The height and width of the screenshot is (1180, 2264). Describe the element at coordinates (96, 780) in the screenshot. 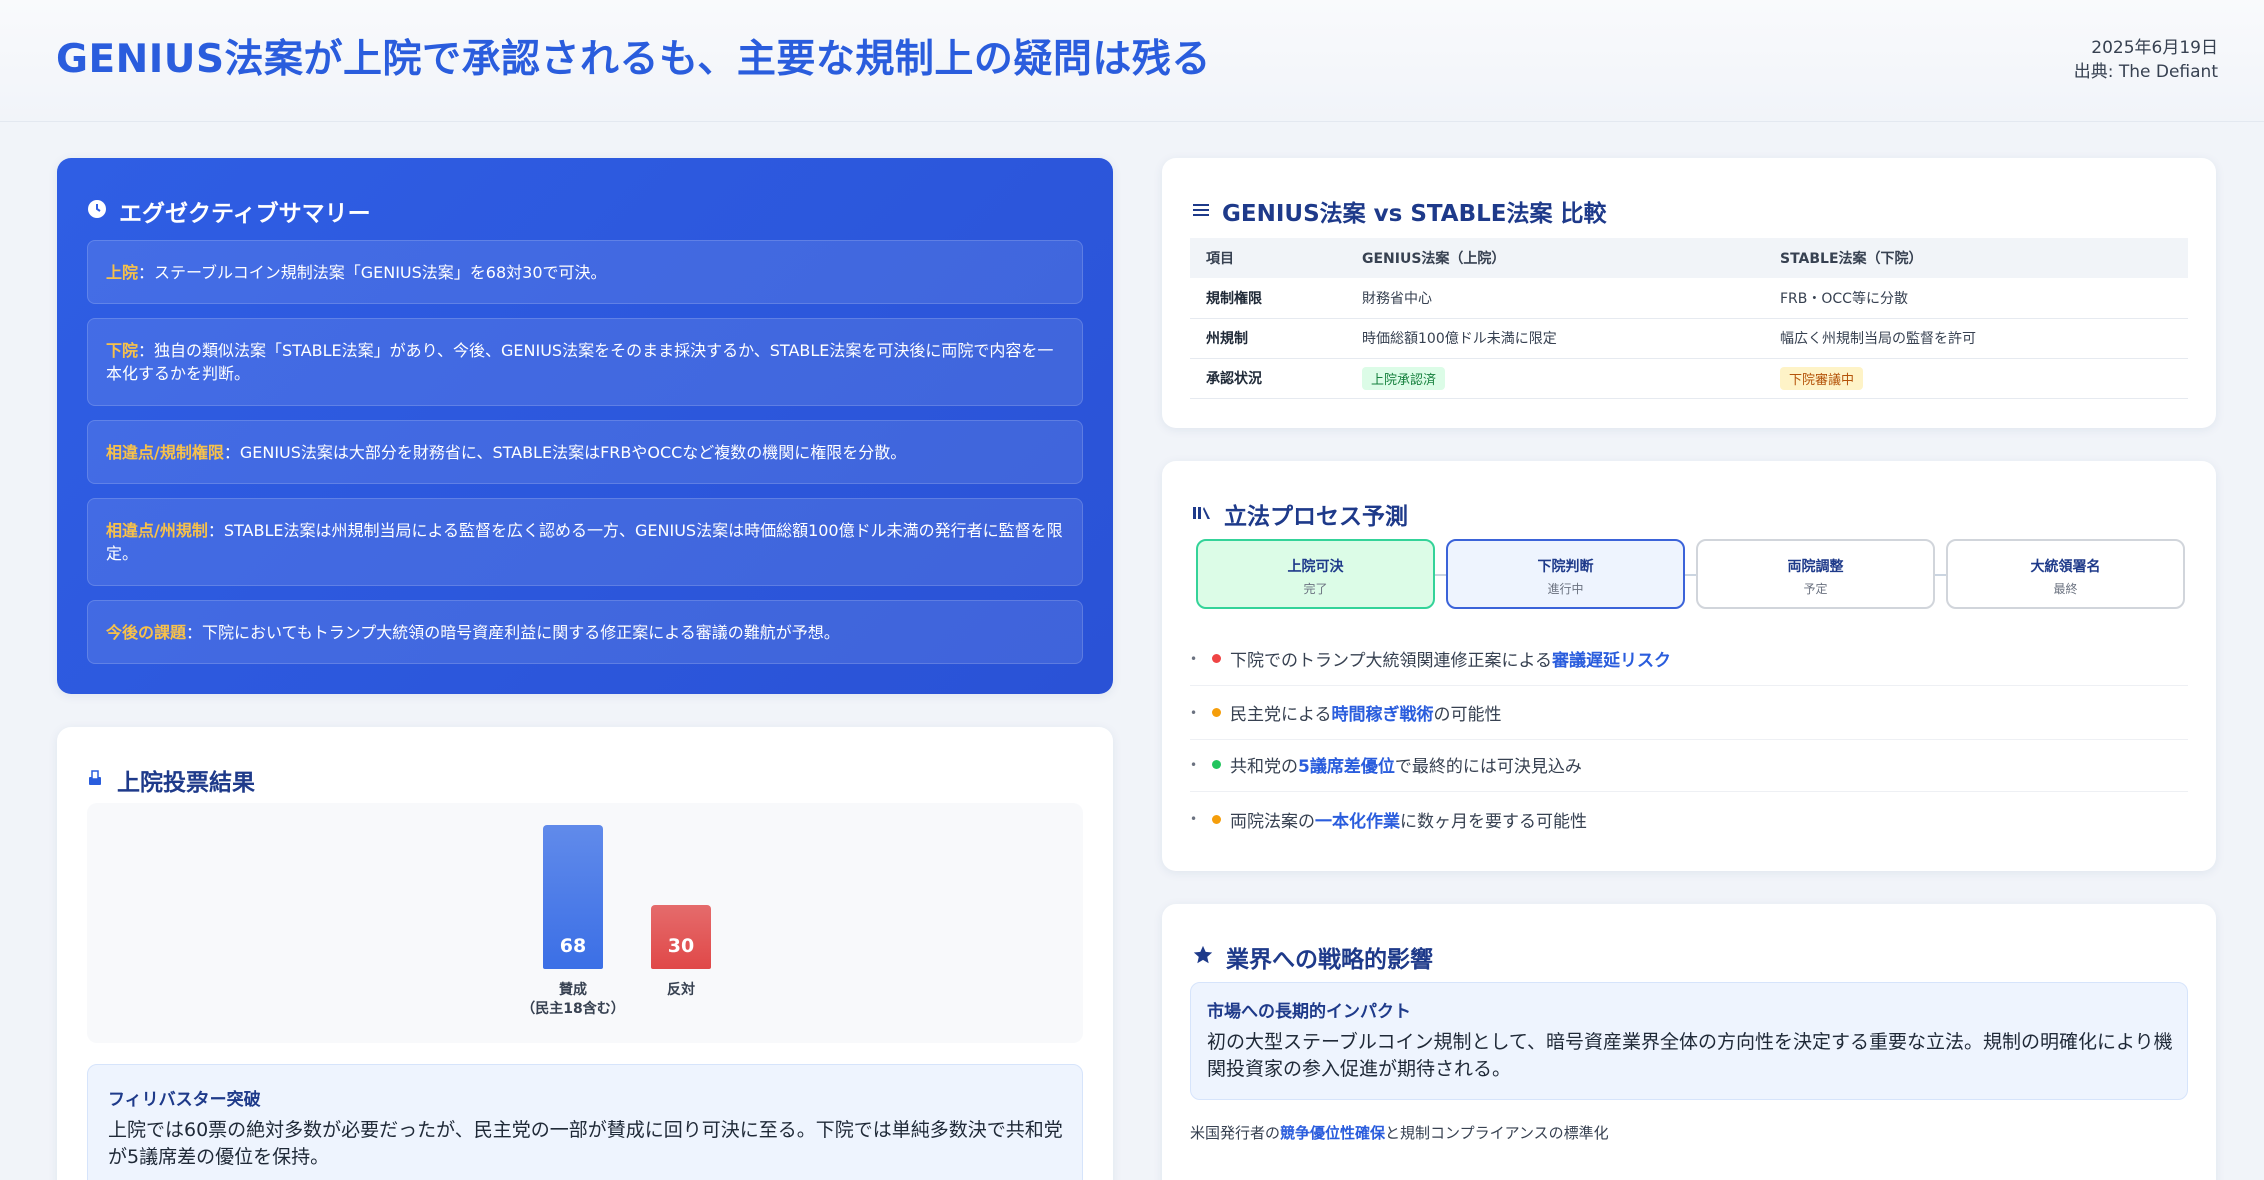

I see `ballot-icon` at that location.